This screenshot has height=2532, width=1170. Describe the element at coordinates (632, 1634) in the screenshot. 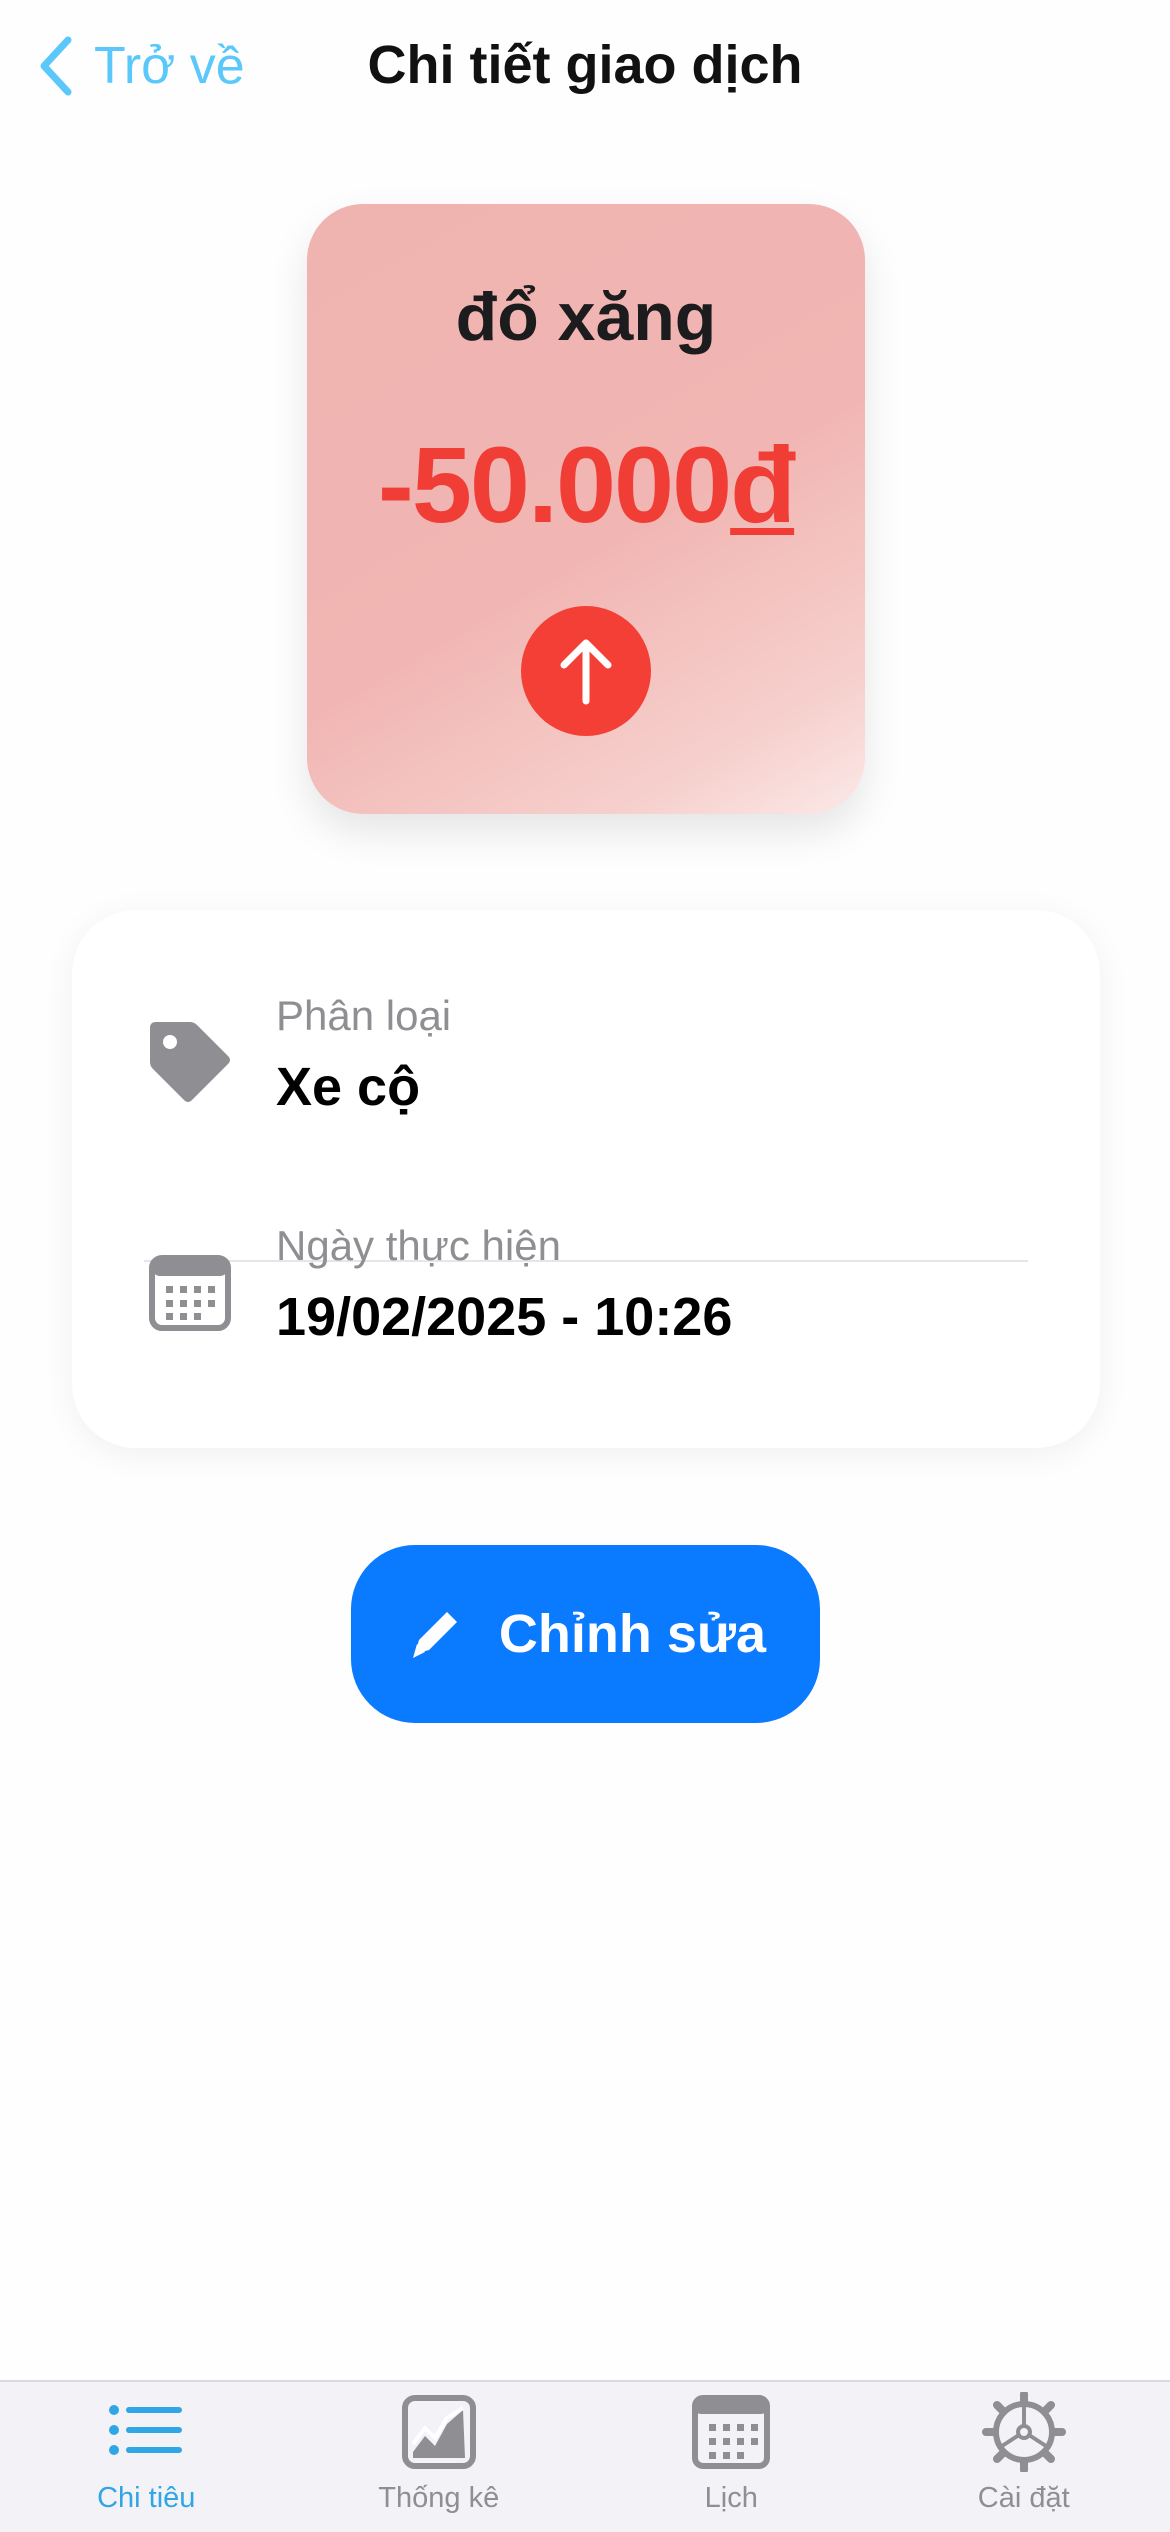

I see `edit-label: Chỉnh sửa` at that location.